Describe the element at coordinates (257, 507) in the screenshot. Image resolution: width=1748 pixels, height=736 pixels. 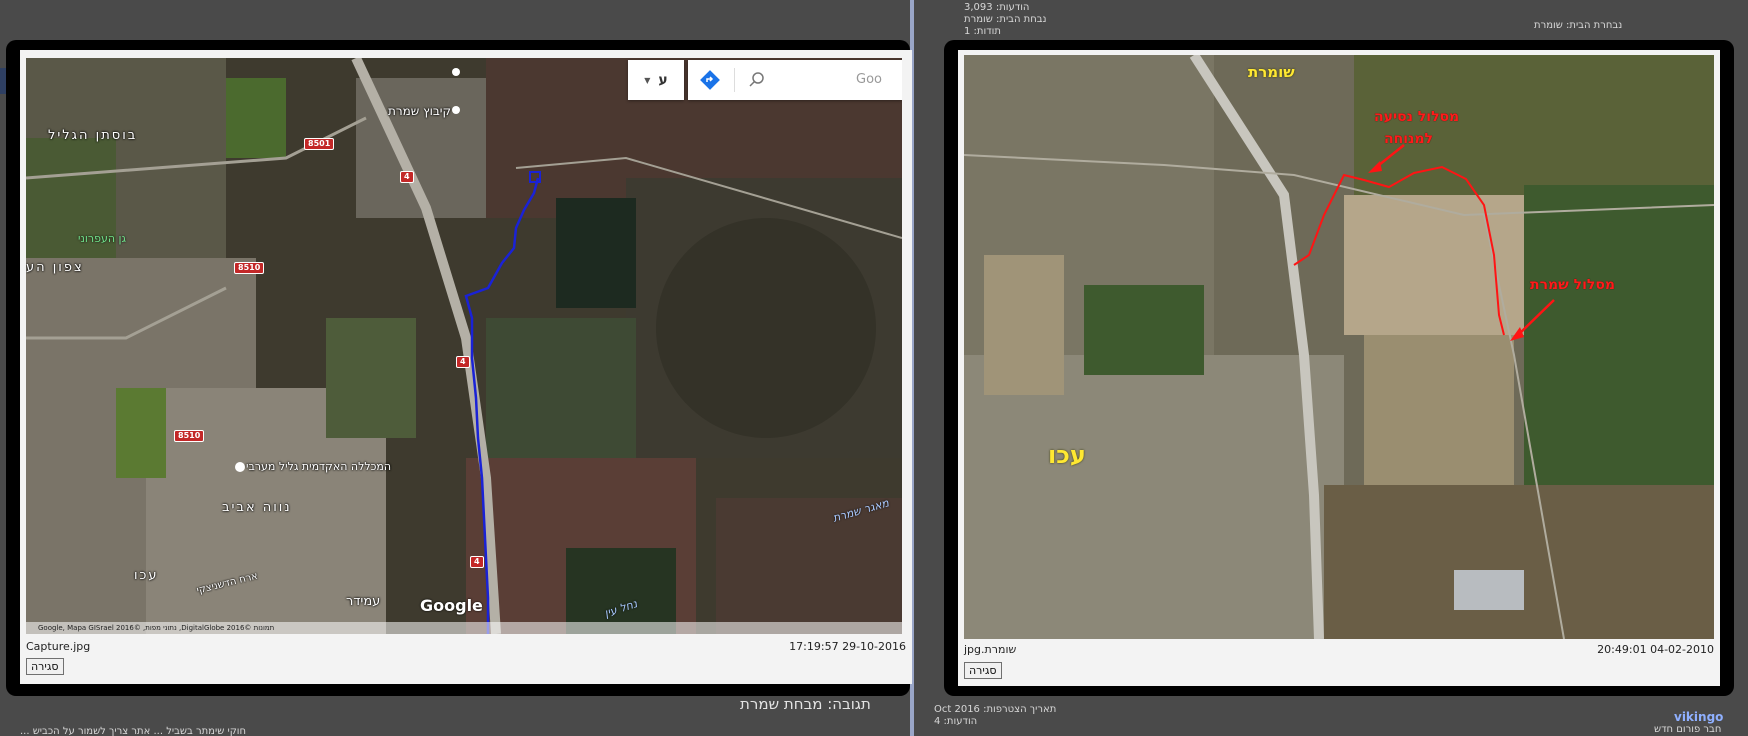
I see `map-label-neve-aviv: נווה אביב` at that location.